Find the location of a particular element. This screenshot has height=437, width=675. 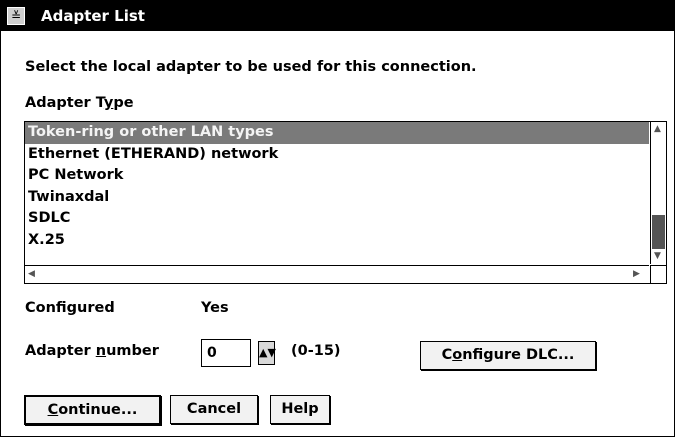

list-item-pc-network: PC Network is located at coordinates (337, 176).